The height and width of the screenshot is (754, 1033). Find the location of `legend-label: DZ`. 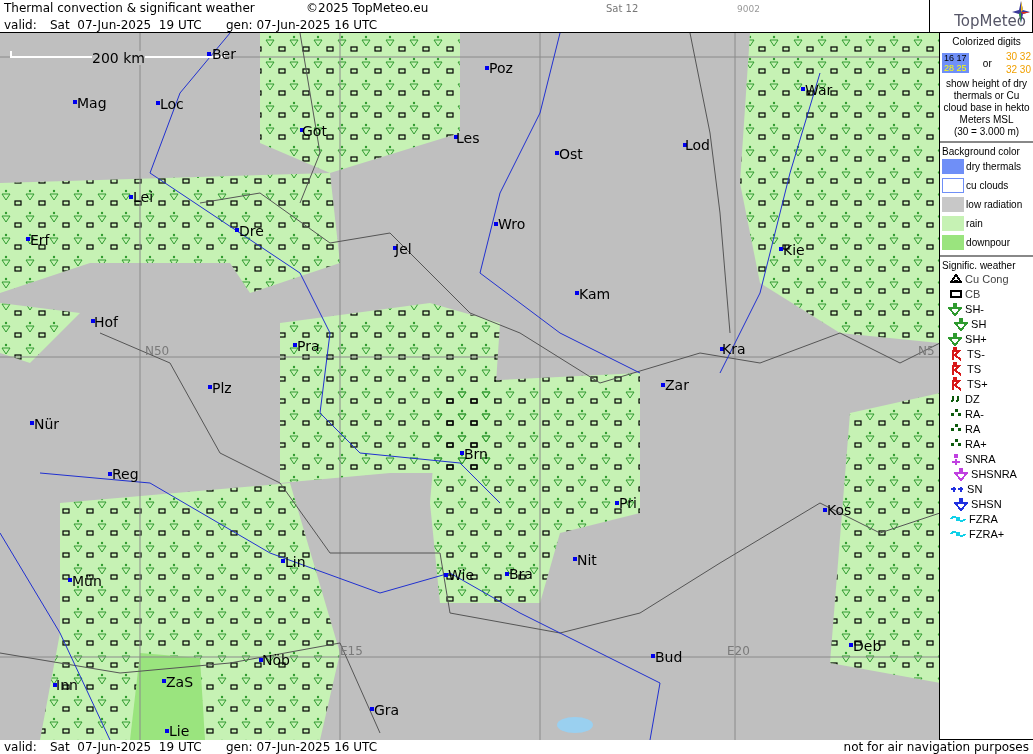

legend-label: DZ is located at coordinates (972, 398).